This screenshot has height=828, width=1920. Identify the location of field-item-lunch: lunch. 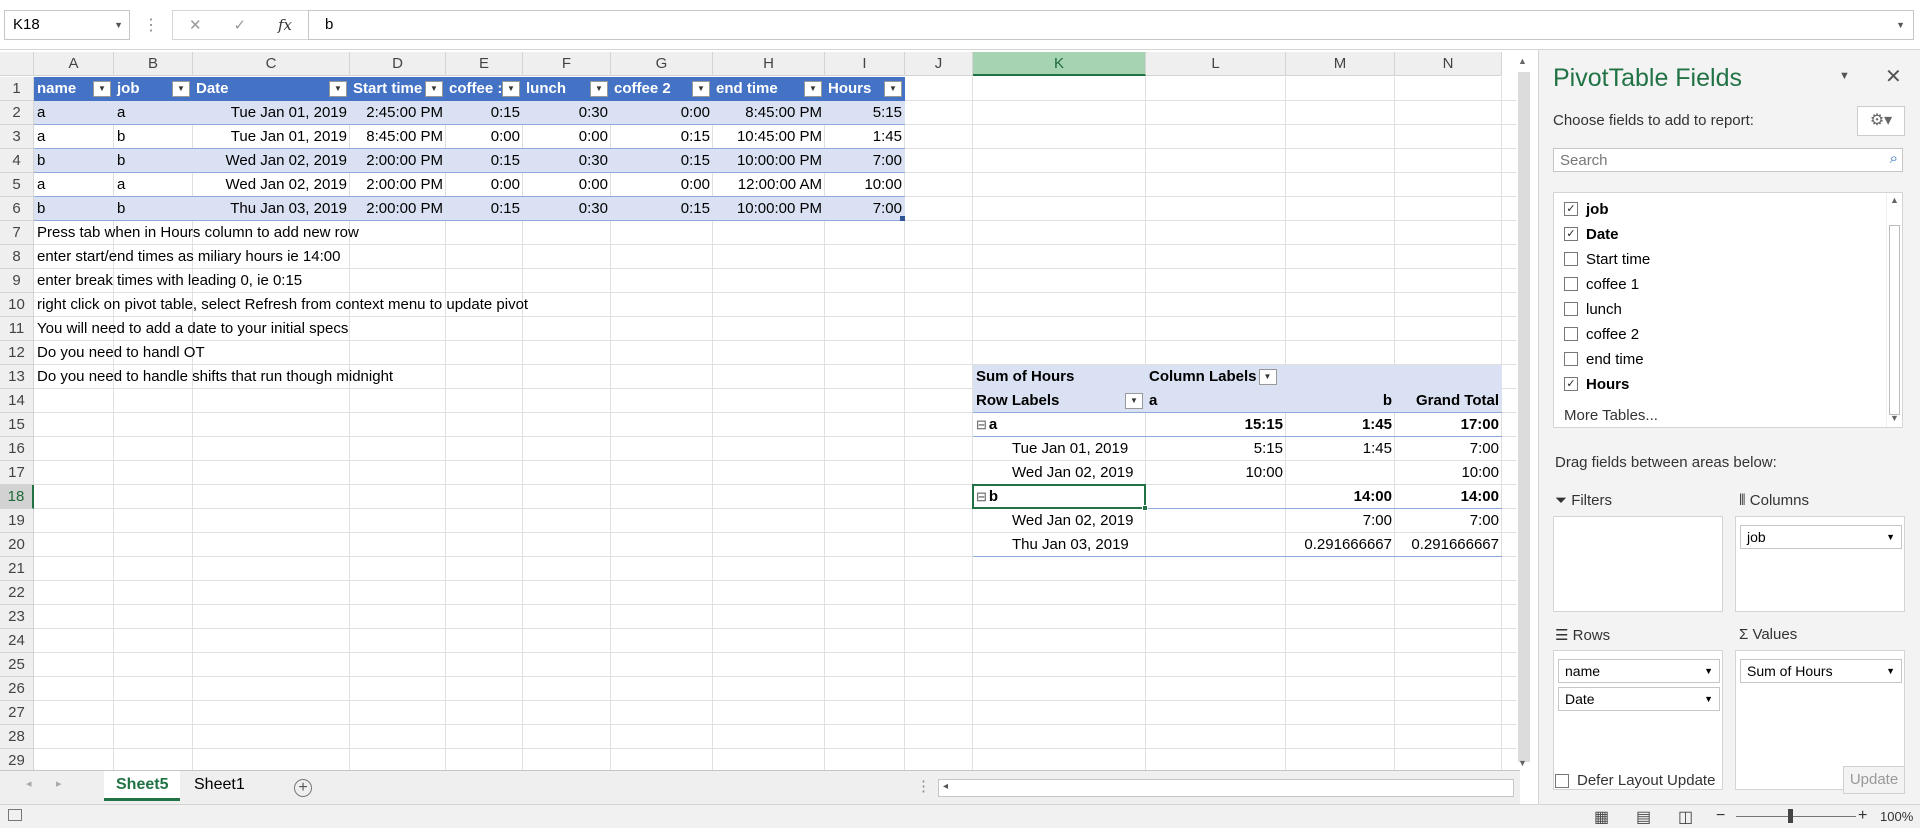
(1593, 309).